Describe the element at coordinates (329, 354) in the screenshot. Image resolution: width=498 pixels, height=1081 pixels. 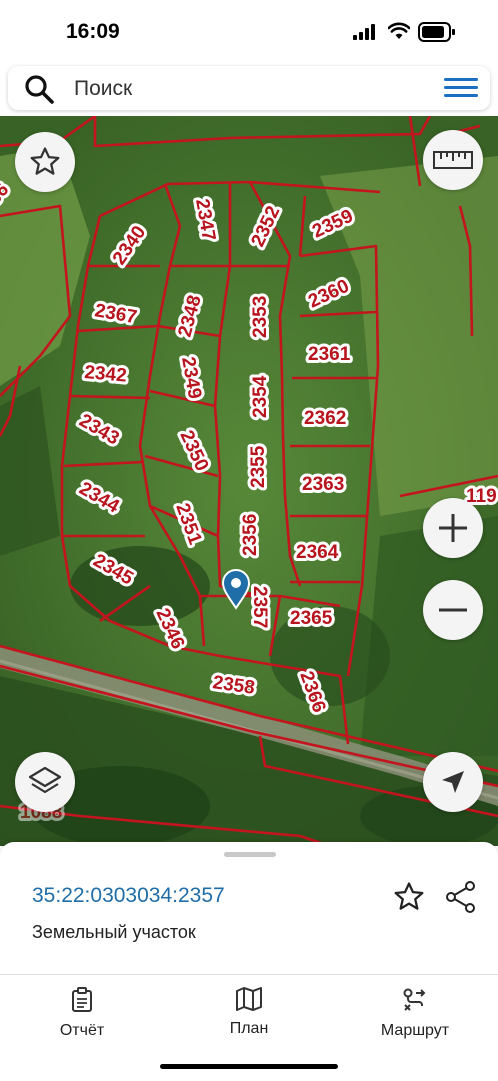
I see `plot-label: 2361` at that location.